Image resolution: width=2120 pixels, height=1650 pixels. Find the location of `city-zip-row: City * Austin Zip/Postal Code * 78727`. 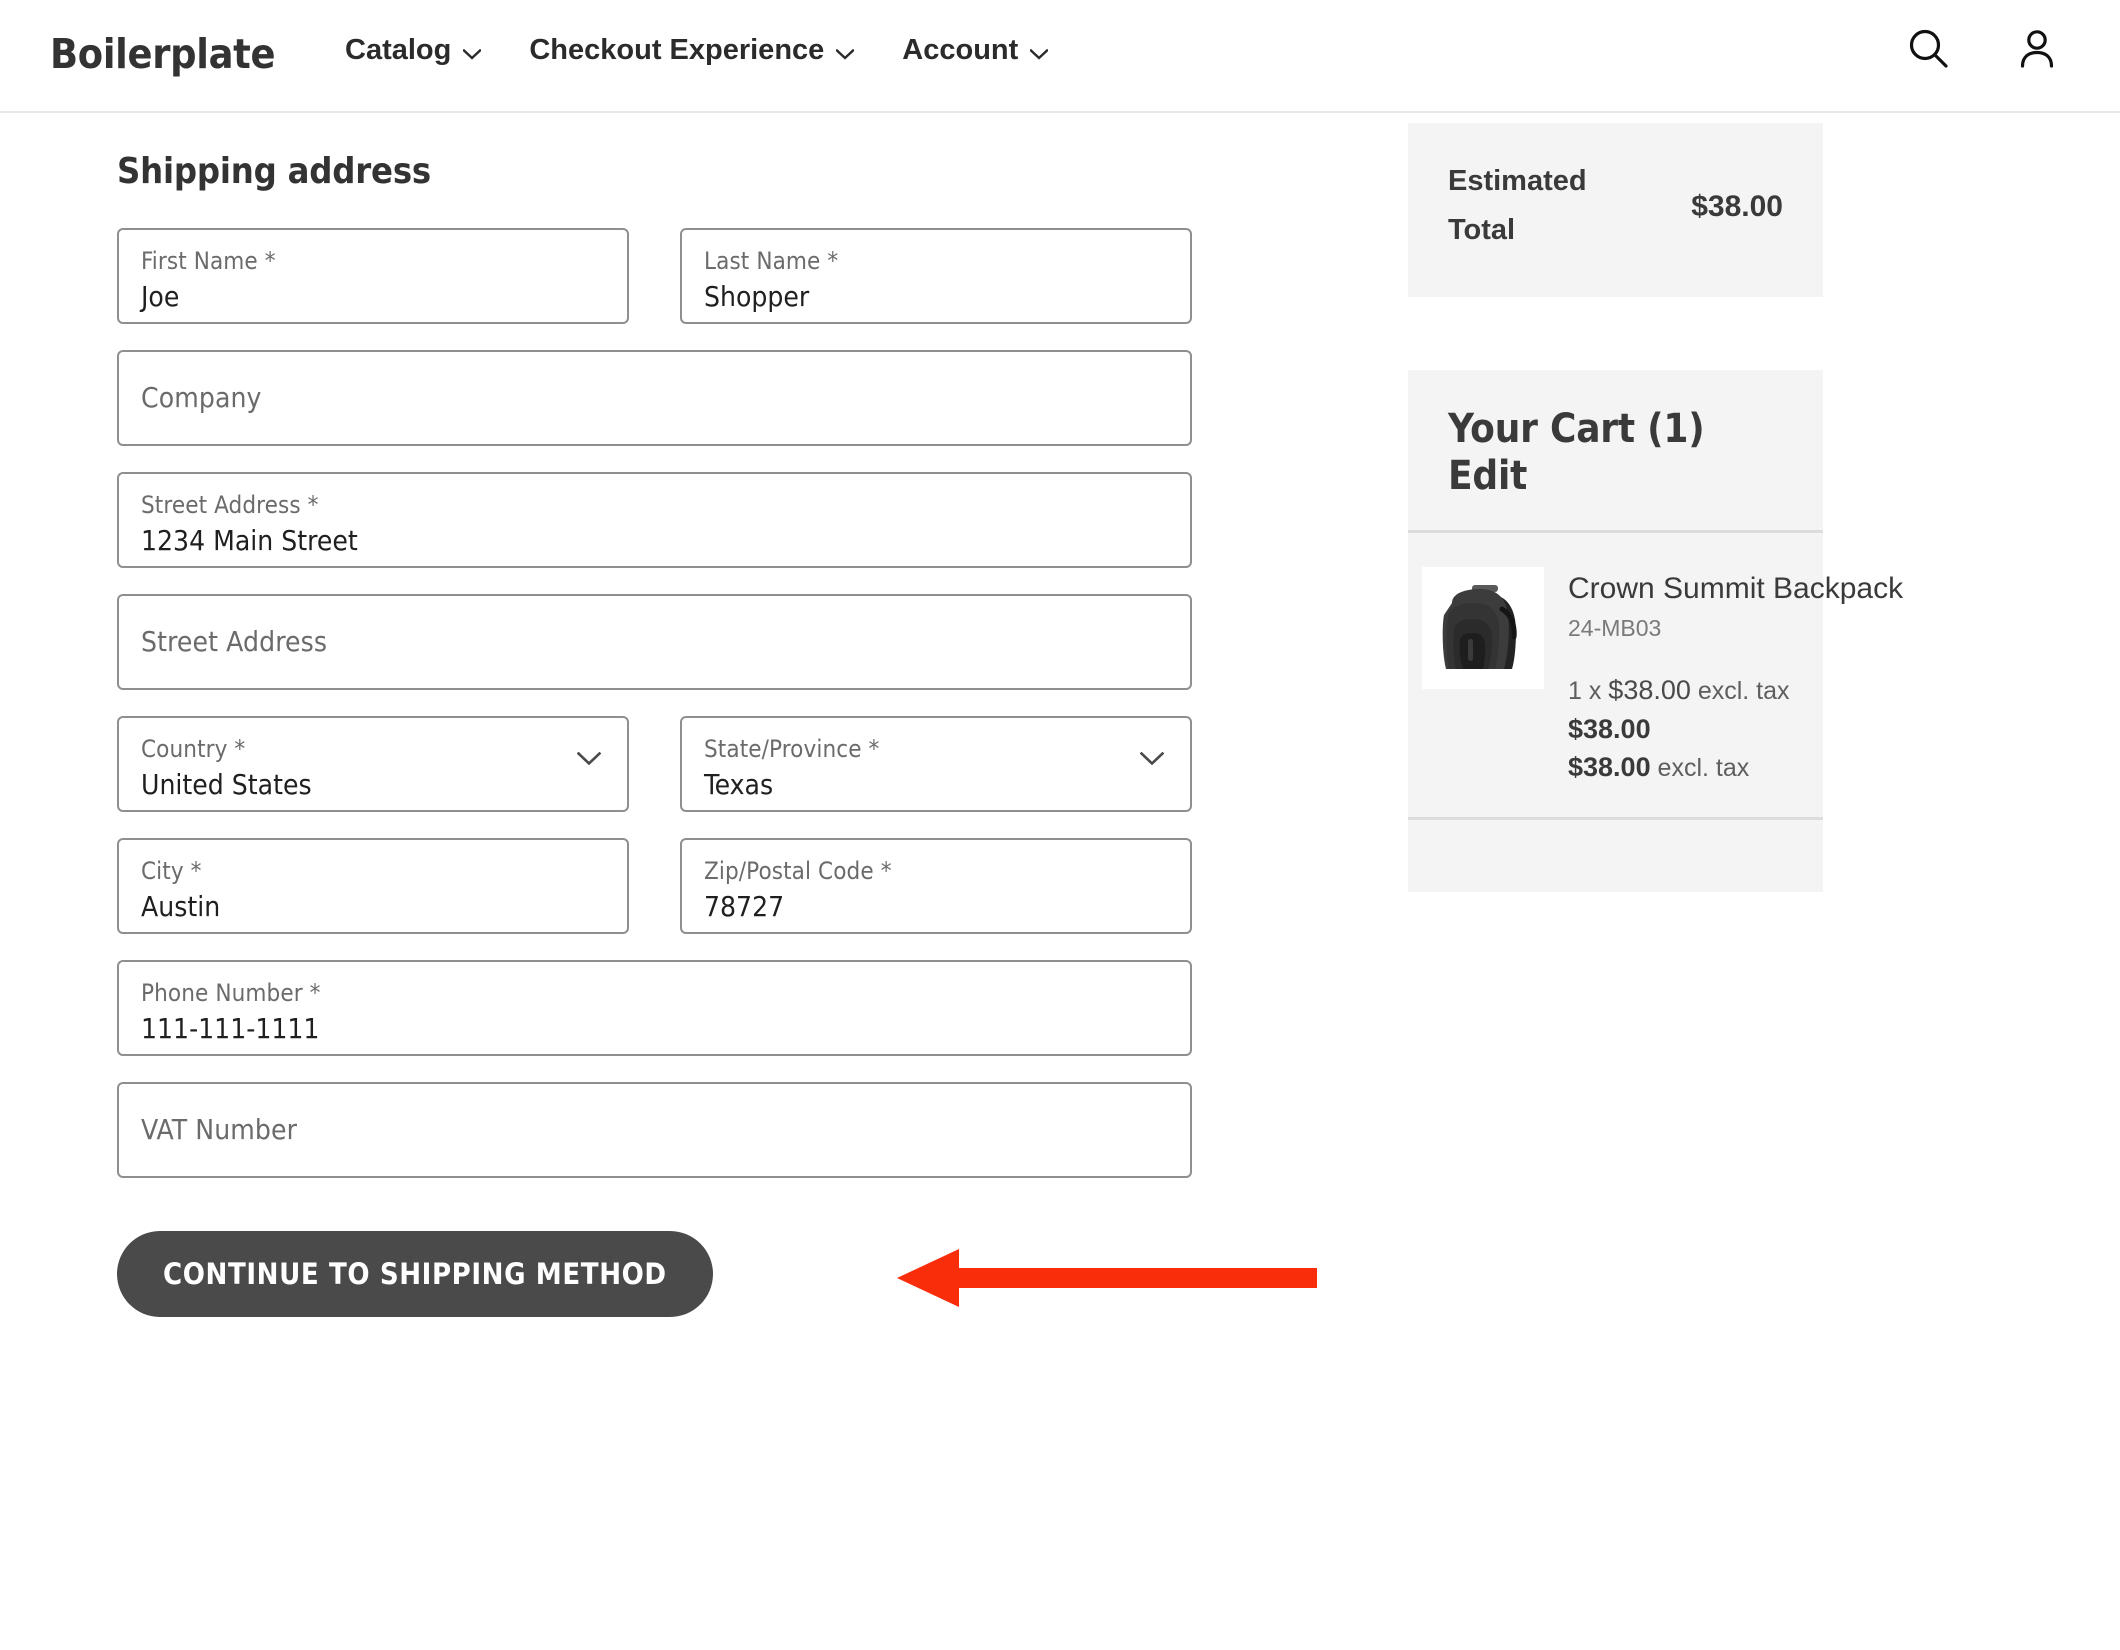

city-zip-row: City * Austin Zip/Postal Code * 78727 is located at coordinates (654, 886).